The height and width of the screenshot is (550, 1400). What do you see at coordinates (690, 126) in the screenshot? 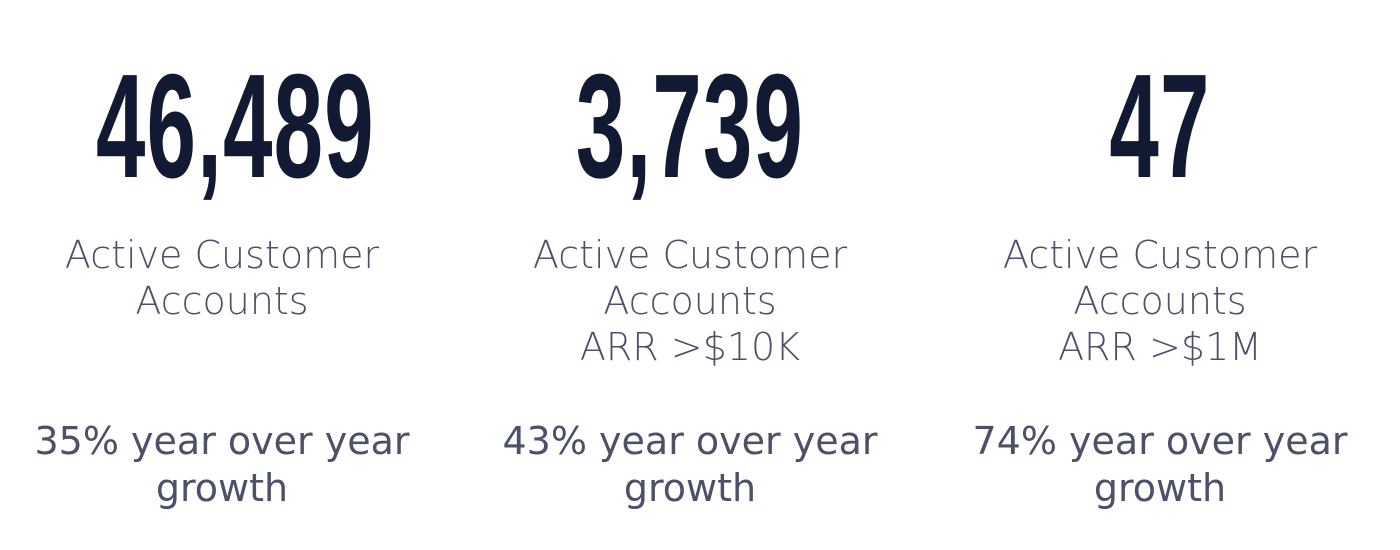
I see `stat-value: 3,739` at bounding box center [690, 126].